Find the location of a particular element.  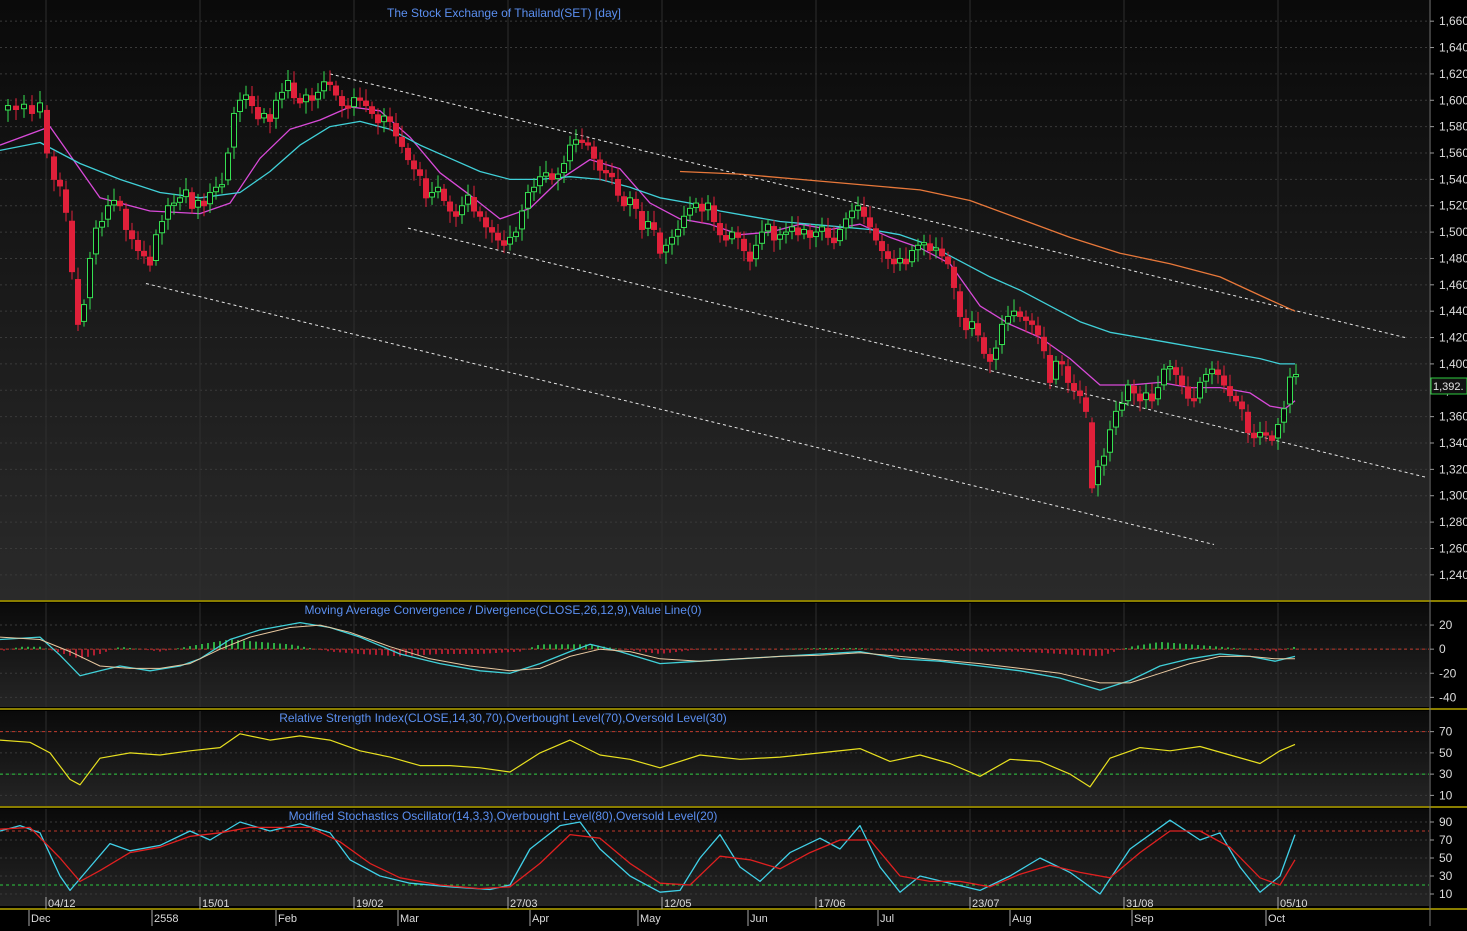

last-price-marker: 1,392. is located at coordinates (1448, 386).